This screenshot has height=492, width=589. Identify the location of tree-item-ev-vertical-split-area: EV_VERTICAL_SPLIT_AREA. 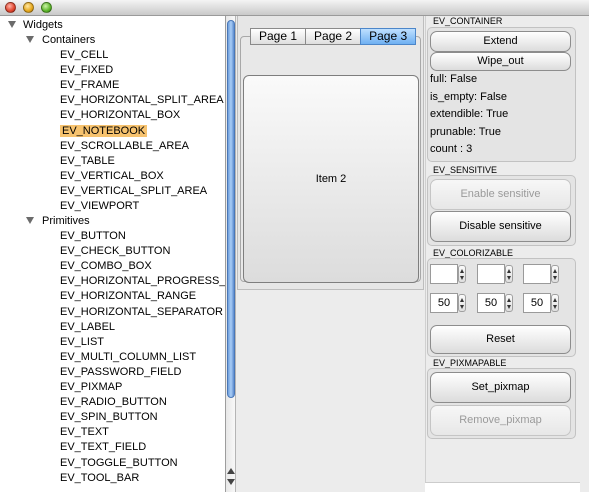
(133, 191).